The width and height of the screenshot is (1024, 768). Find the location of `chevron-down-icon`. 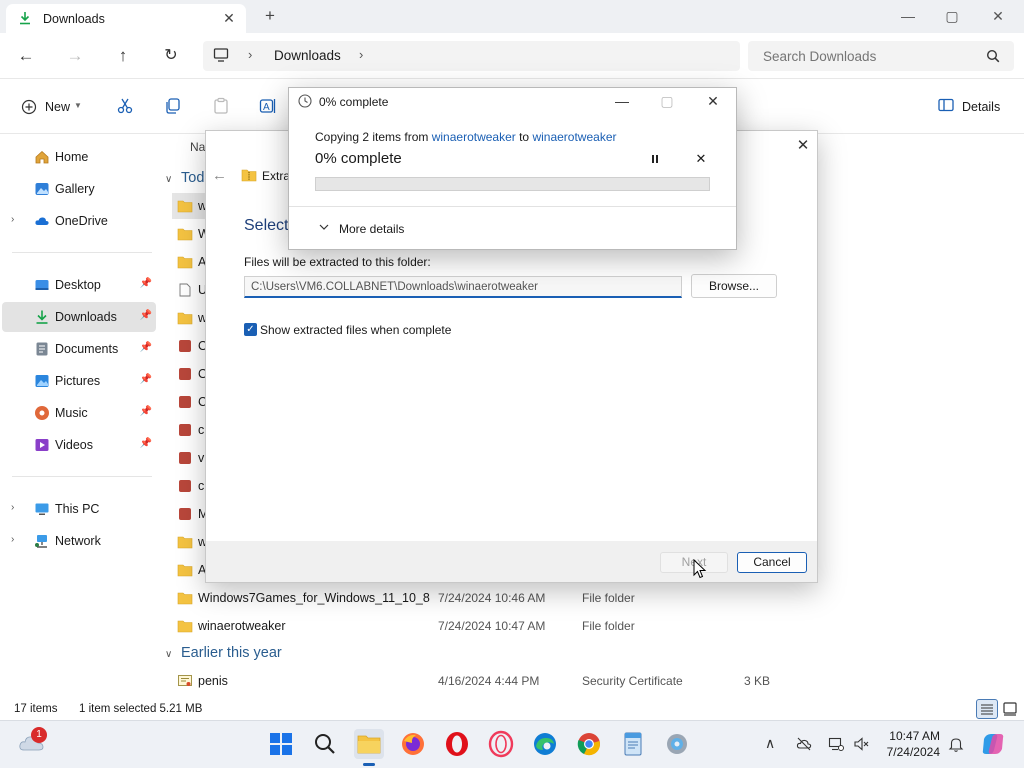

chevron-down-icon is located at coordinates (324, 227).